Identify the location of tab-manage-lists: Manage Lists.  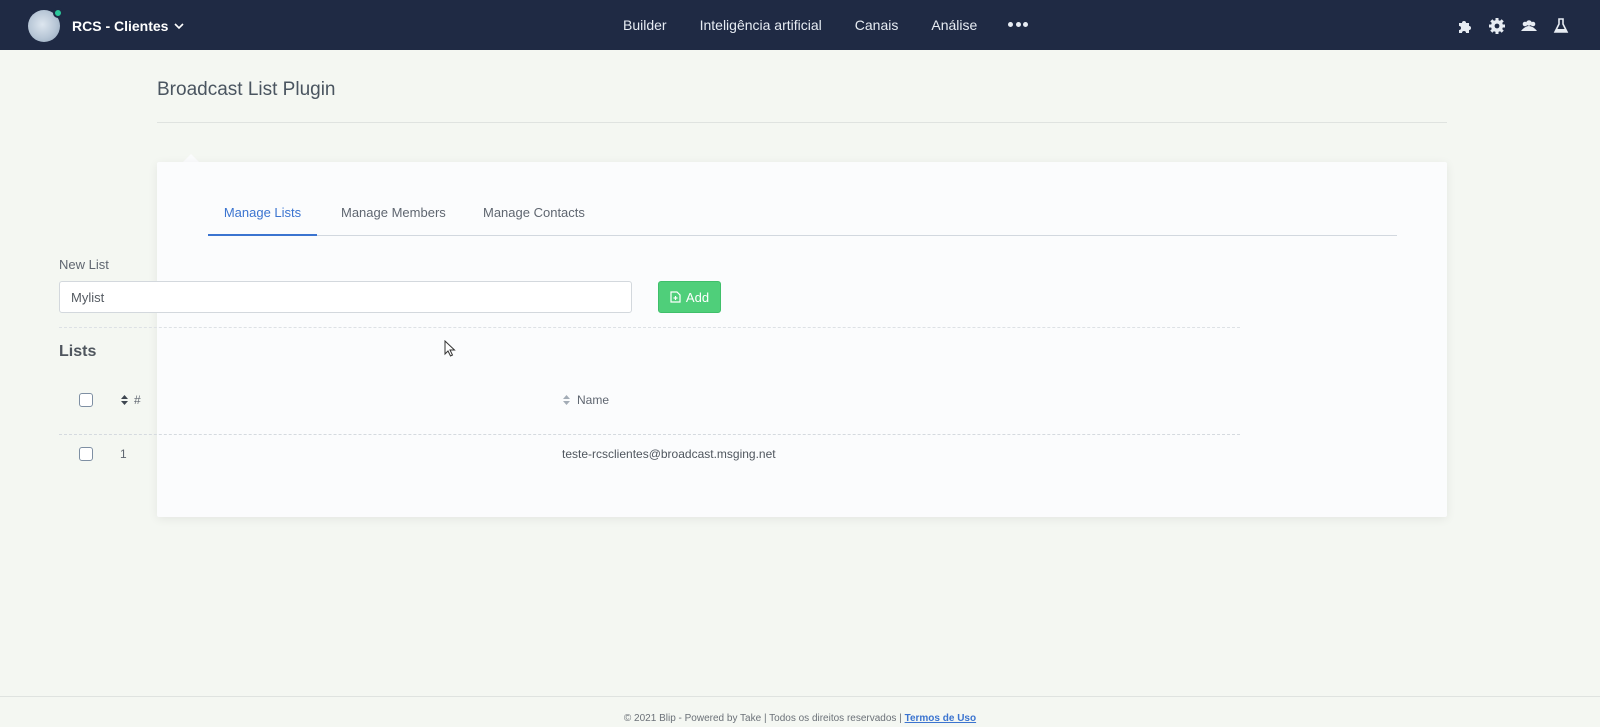
(262, 217).